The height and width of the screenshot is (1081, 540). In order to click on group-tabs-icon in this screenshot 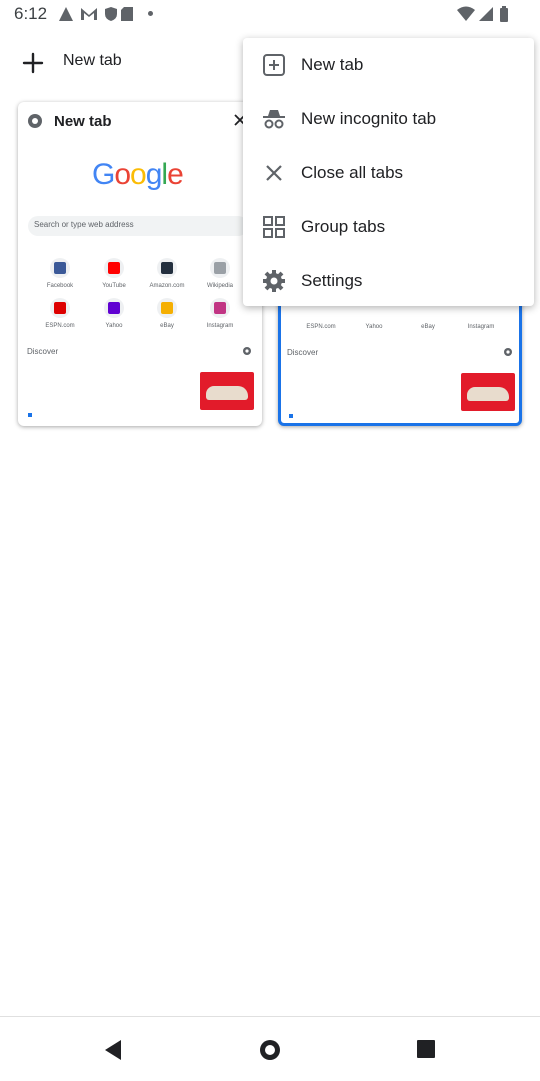, I will do `click(274, 227)`.